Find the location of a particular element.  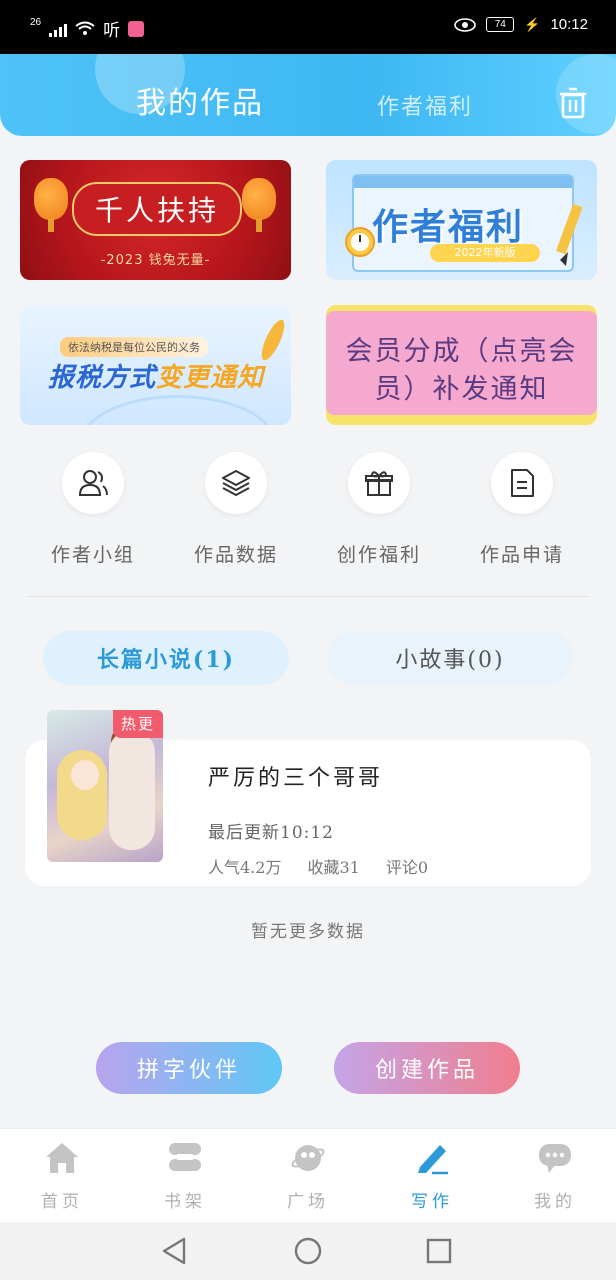

signal-icon is located at coordinates (58, 29).